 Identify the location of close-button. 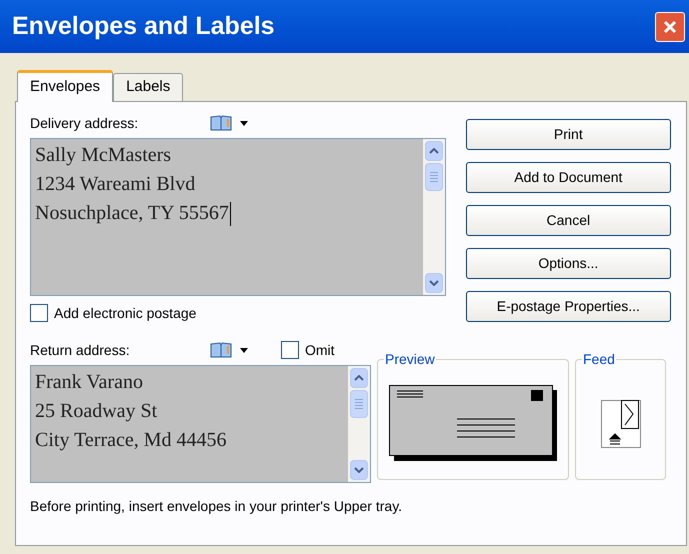
(670, 27).